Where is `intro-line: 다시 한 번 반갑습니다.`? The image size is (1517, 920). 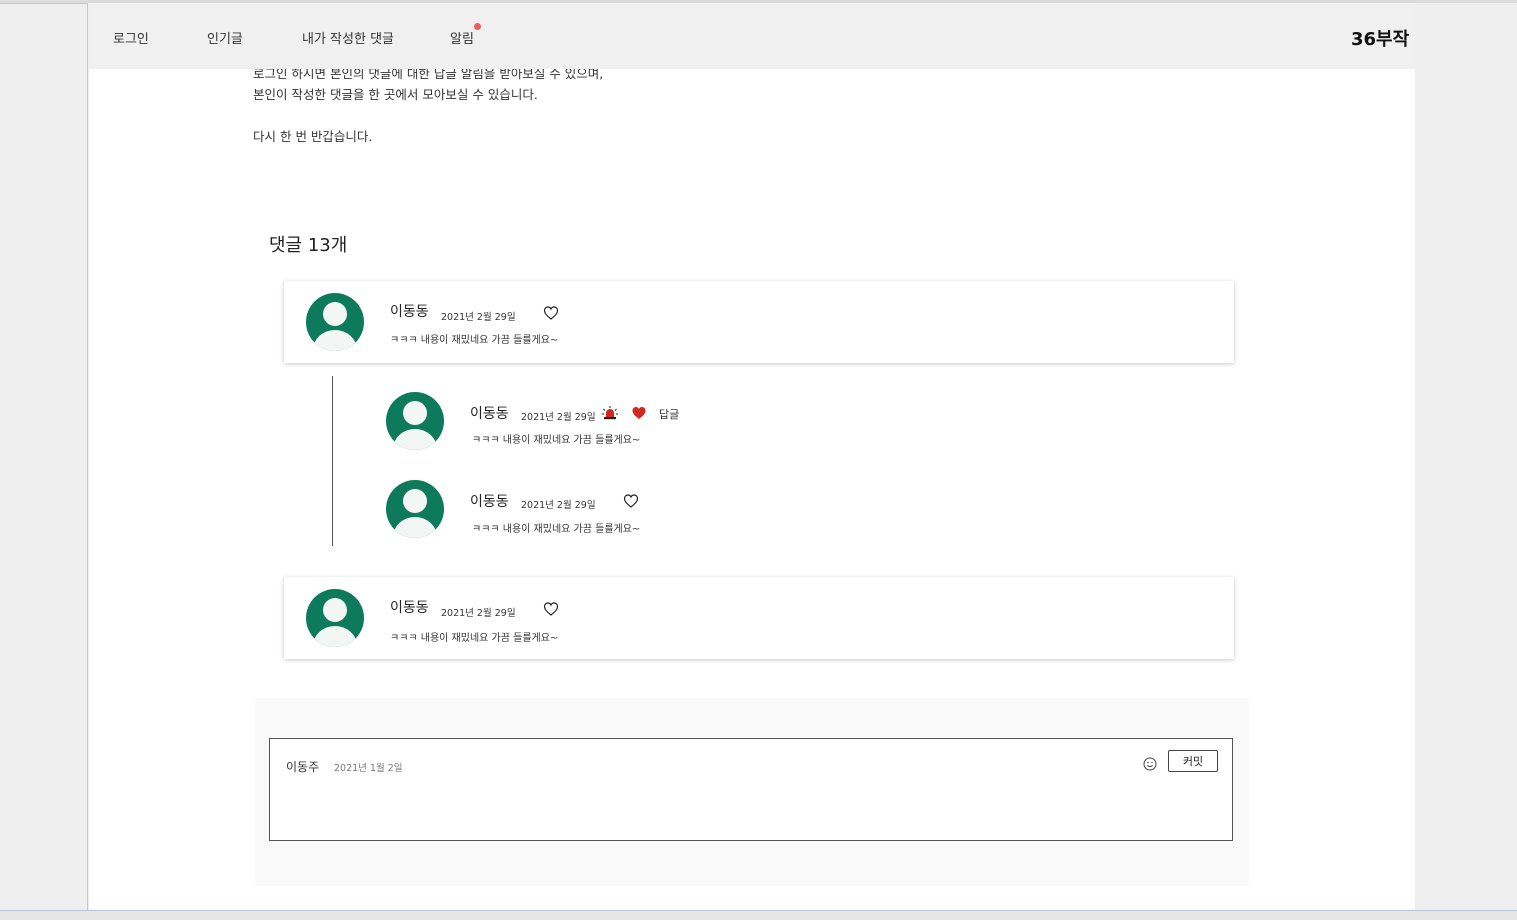 intro-line: 다시 한 번 반갑습니다. is located at coordinates (313, 136).